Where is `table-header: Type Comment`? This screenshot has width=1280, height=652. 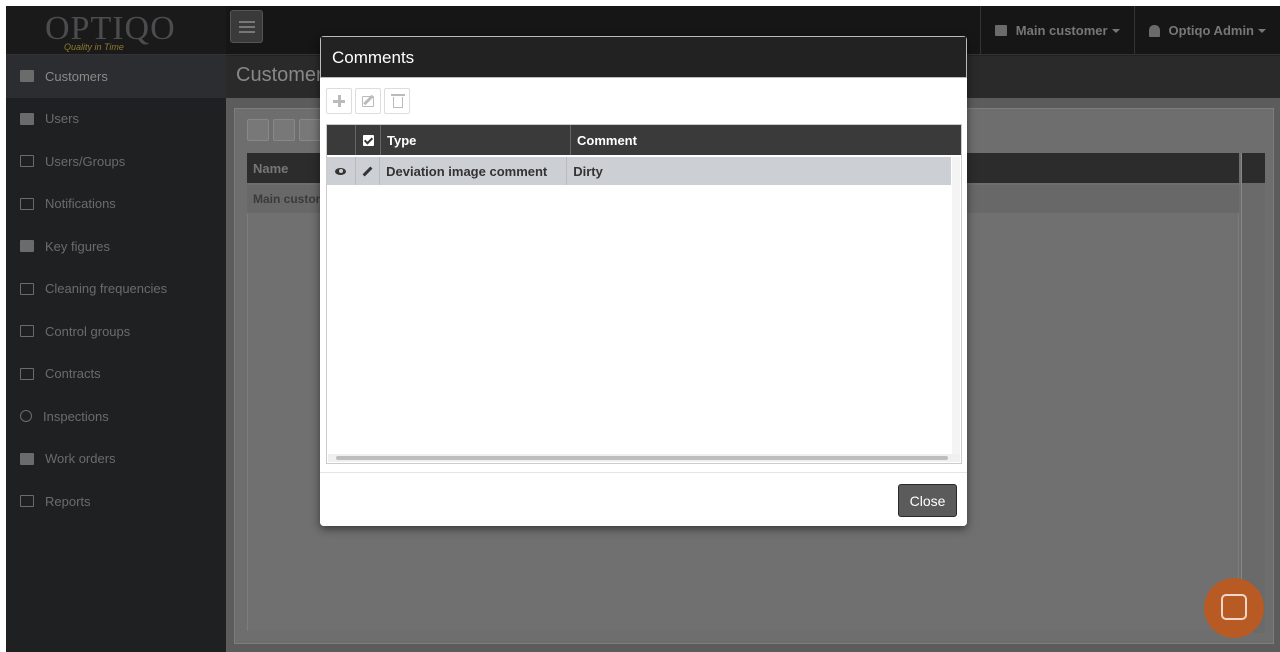 table-header: Type Comment is located at coordinates (644, 140).